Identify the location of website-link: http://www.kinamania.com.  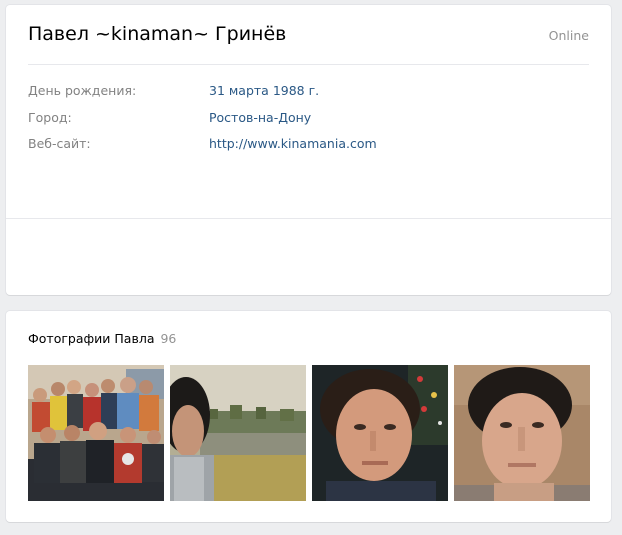
(293, 143).